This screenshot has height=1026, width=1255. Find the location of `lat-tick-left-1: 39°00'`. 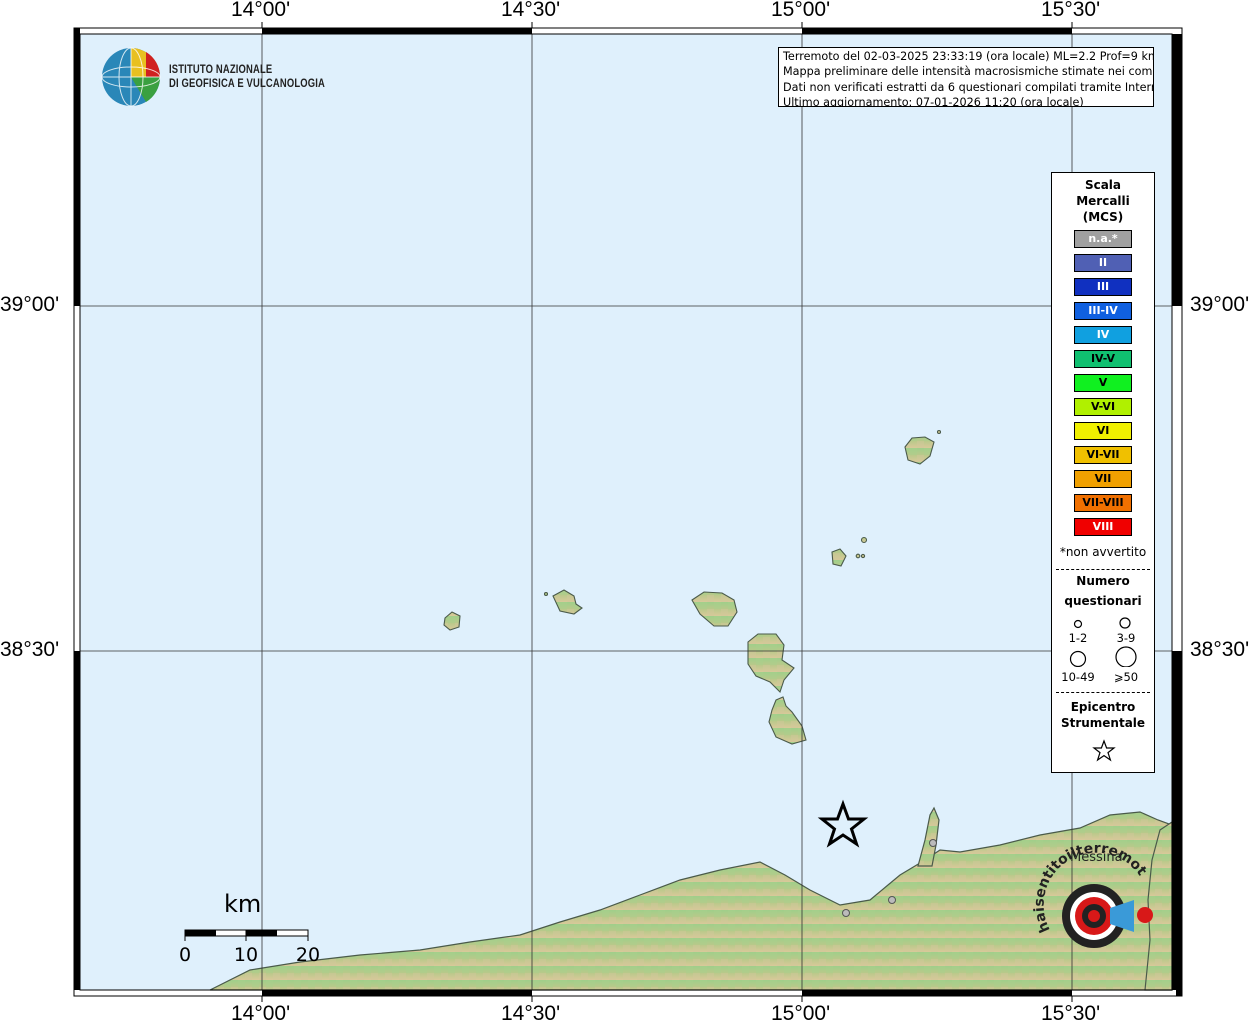

lat-tick-left-1: 39°00' is located at coordinates (30, 304).